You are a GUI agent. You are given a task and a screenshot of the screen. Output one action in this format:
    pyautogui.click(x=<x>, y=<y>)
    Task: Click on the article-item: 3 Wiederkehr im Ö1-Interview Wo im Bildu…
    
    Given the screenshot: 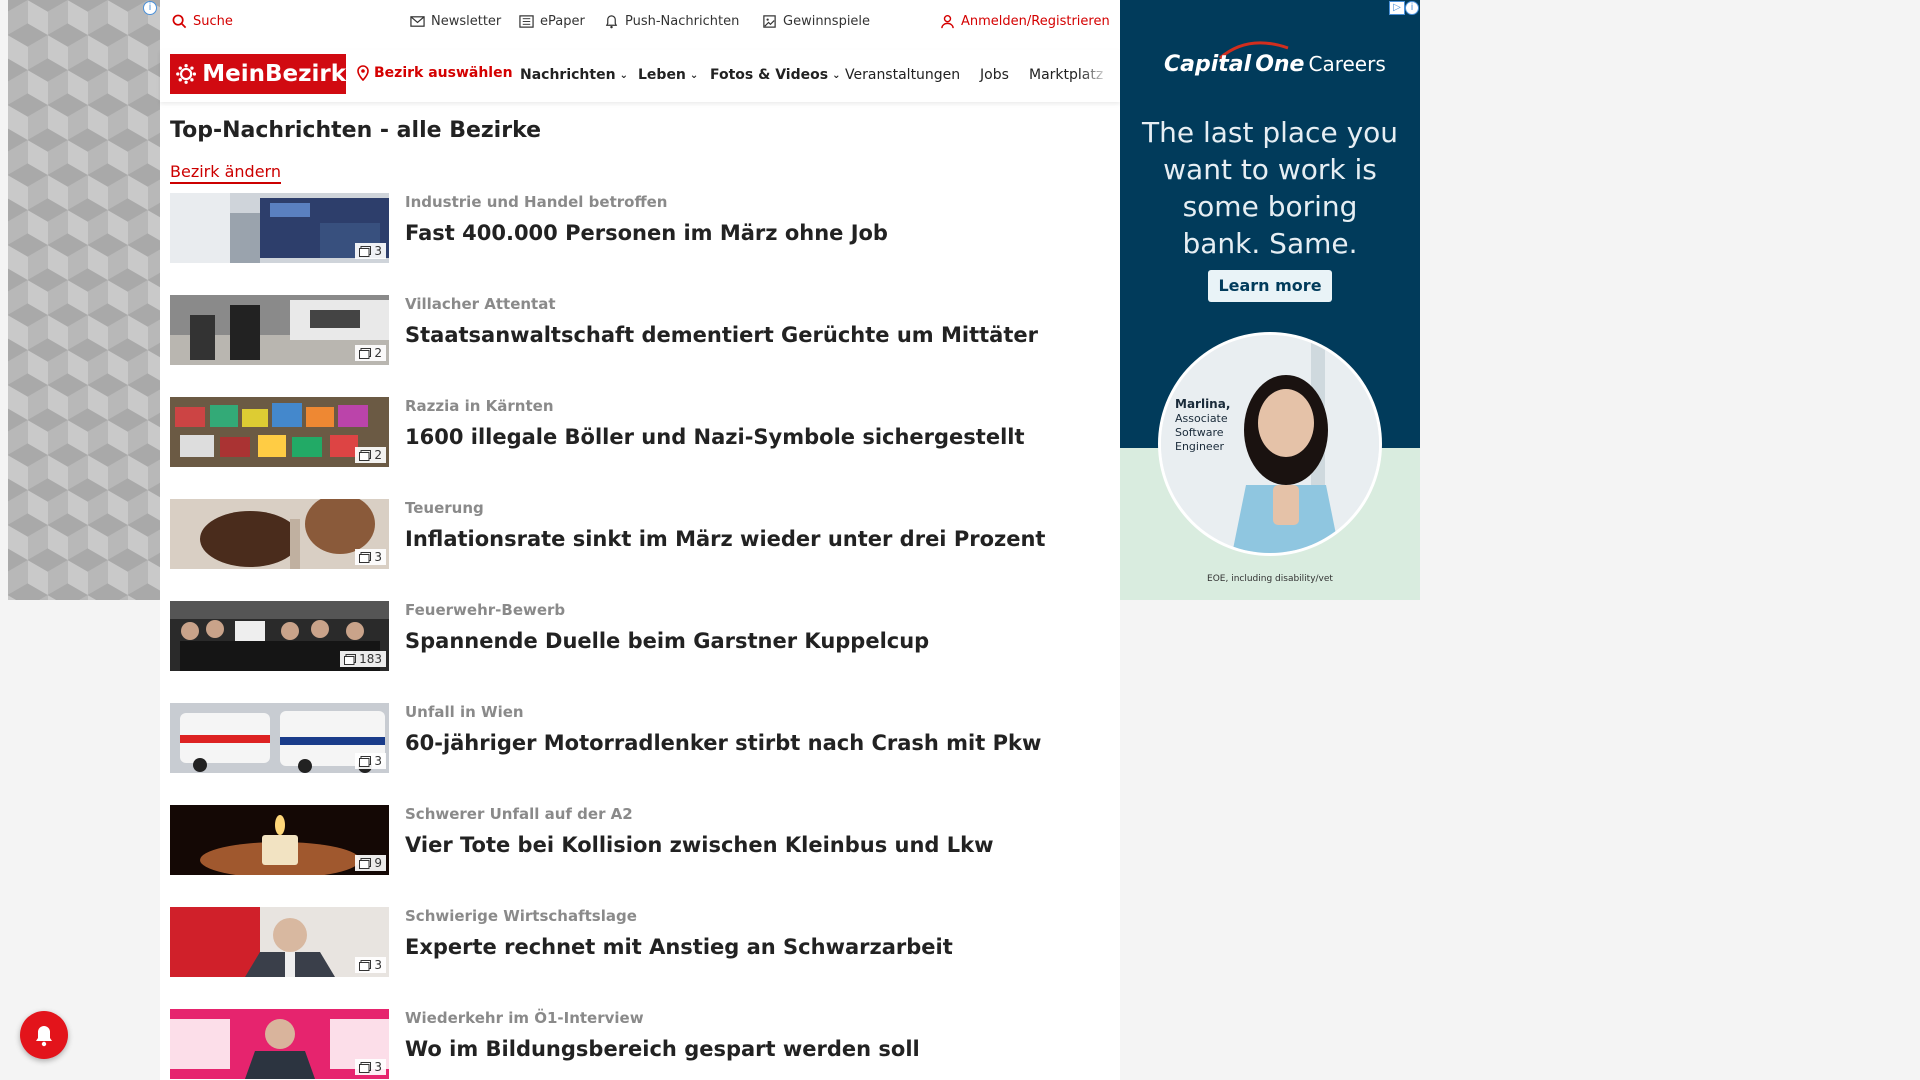 What is the action you would take?
    pyautogui.click(x=640, y=1044)
    